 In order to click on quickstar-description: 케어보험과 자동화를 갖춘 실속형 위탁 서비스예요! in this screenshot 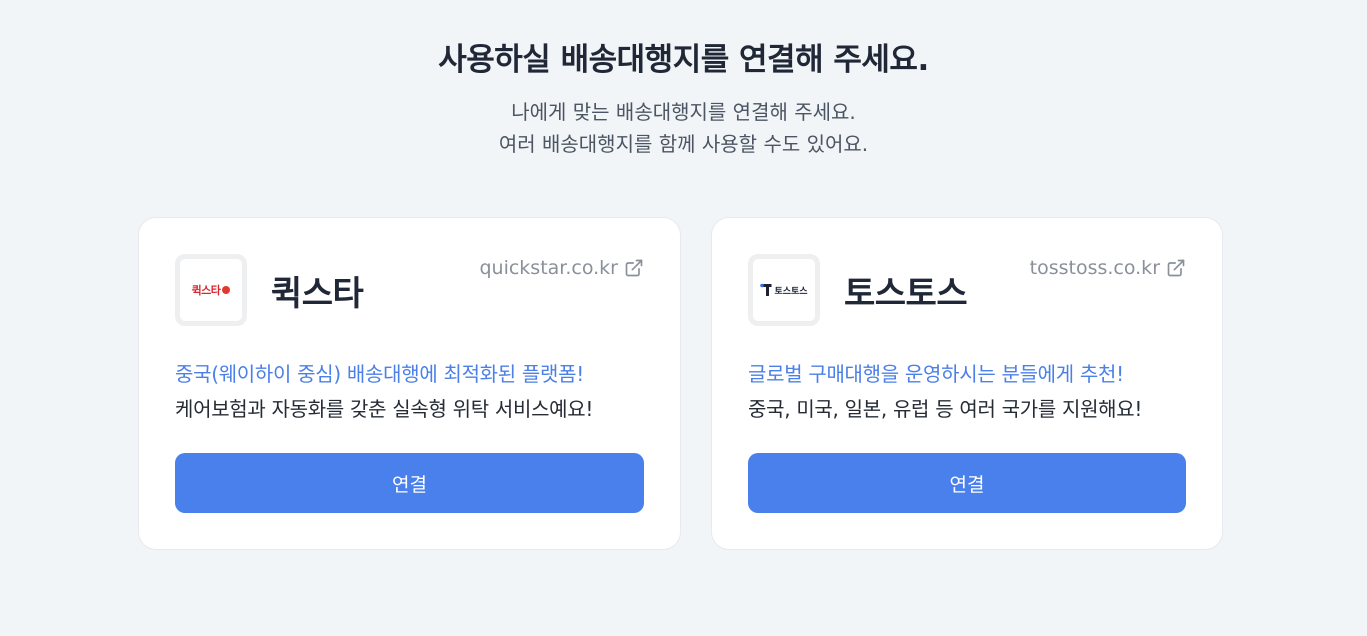, I will do `click(384, 409)`.